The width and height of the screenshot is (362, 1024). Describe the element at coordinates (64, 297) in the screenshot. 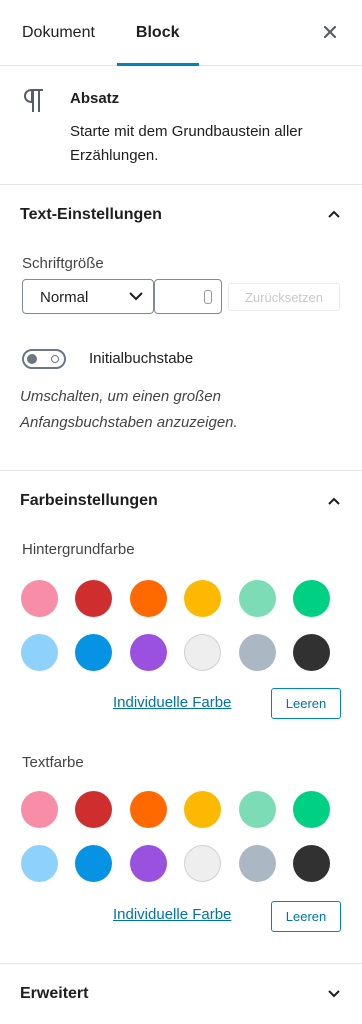

I see `font-size-value: Normal` at that location.